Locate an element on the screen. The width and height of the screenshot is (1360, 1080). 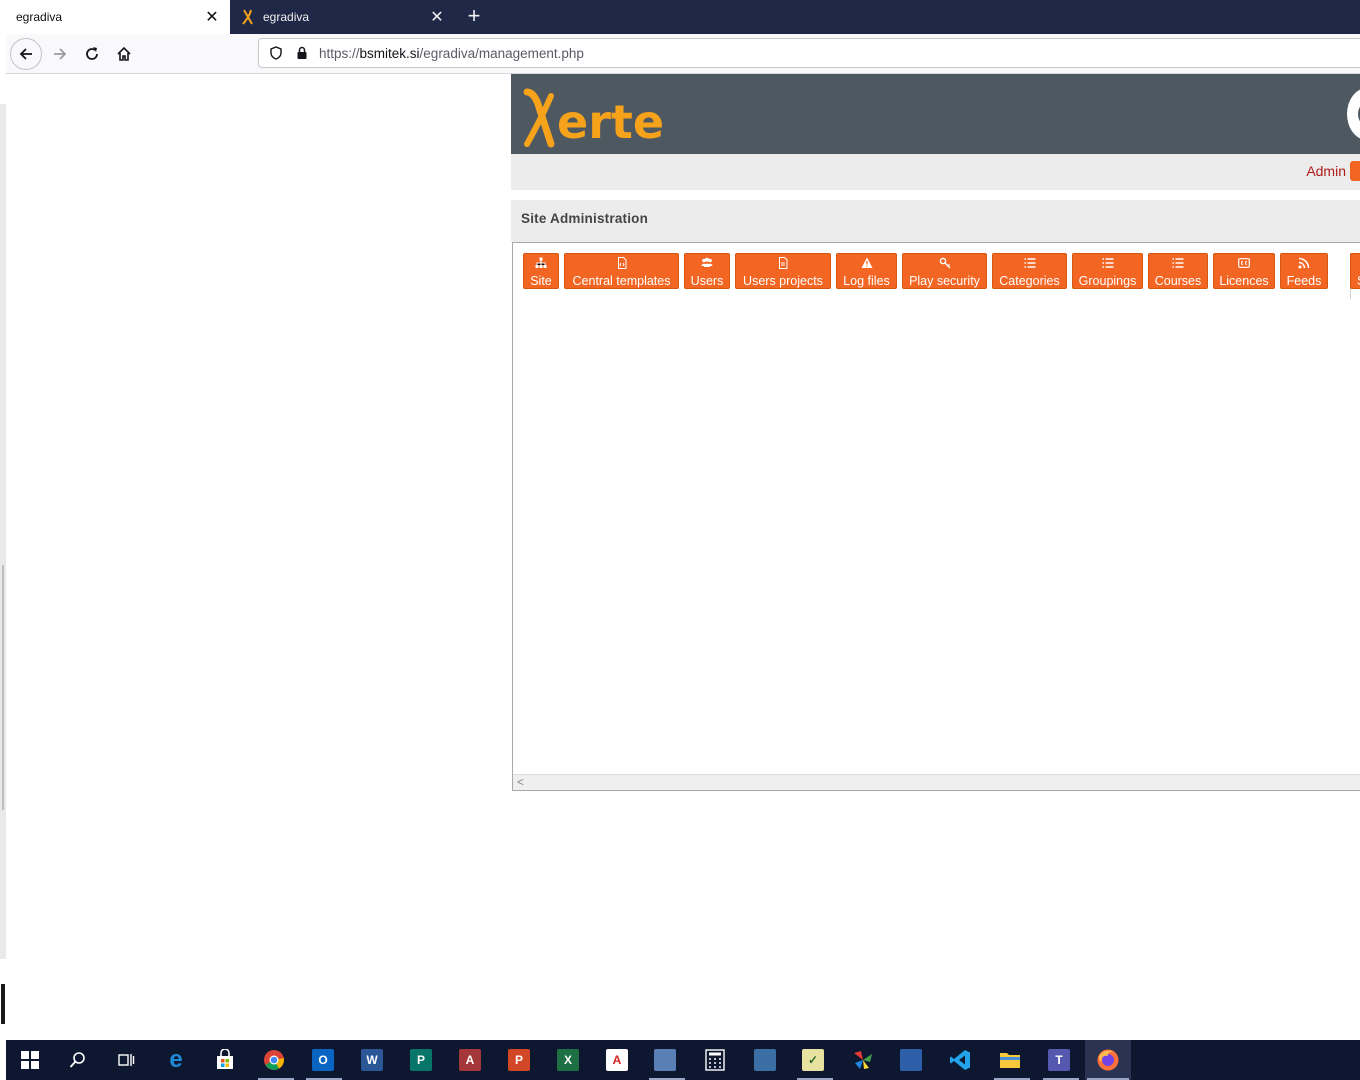
site-header: erte is located at coordinates (935, 114).